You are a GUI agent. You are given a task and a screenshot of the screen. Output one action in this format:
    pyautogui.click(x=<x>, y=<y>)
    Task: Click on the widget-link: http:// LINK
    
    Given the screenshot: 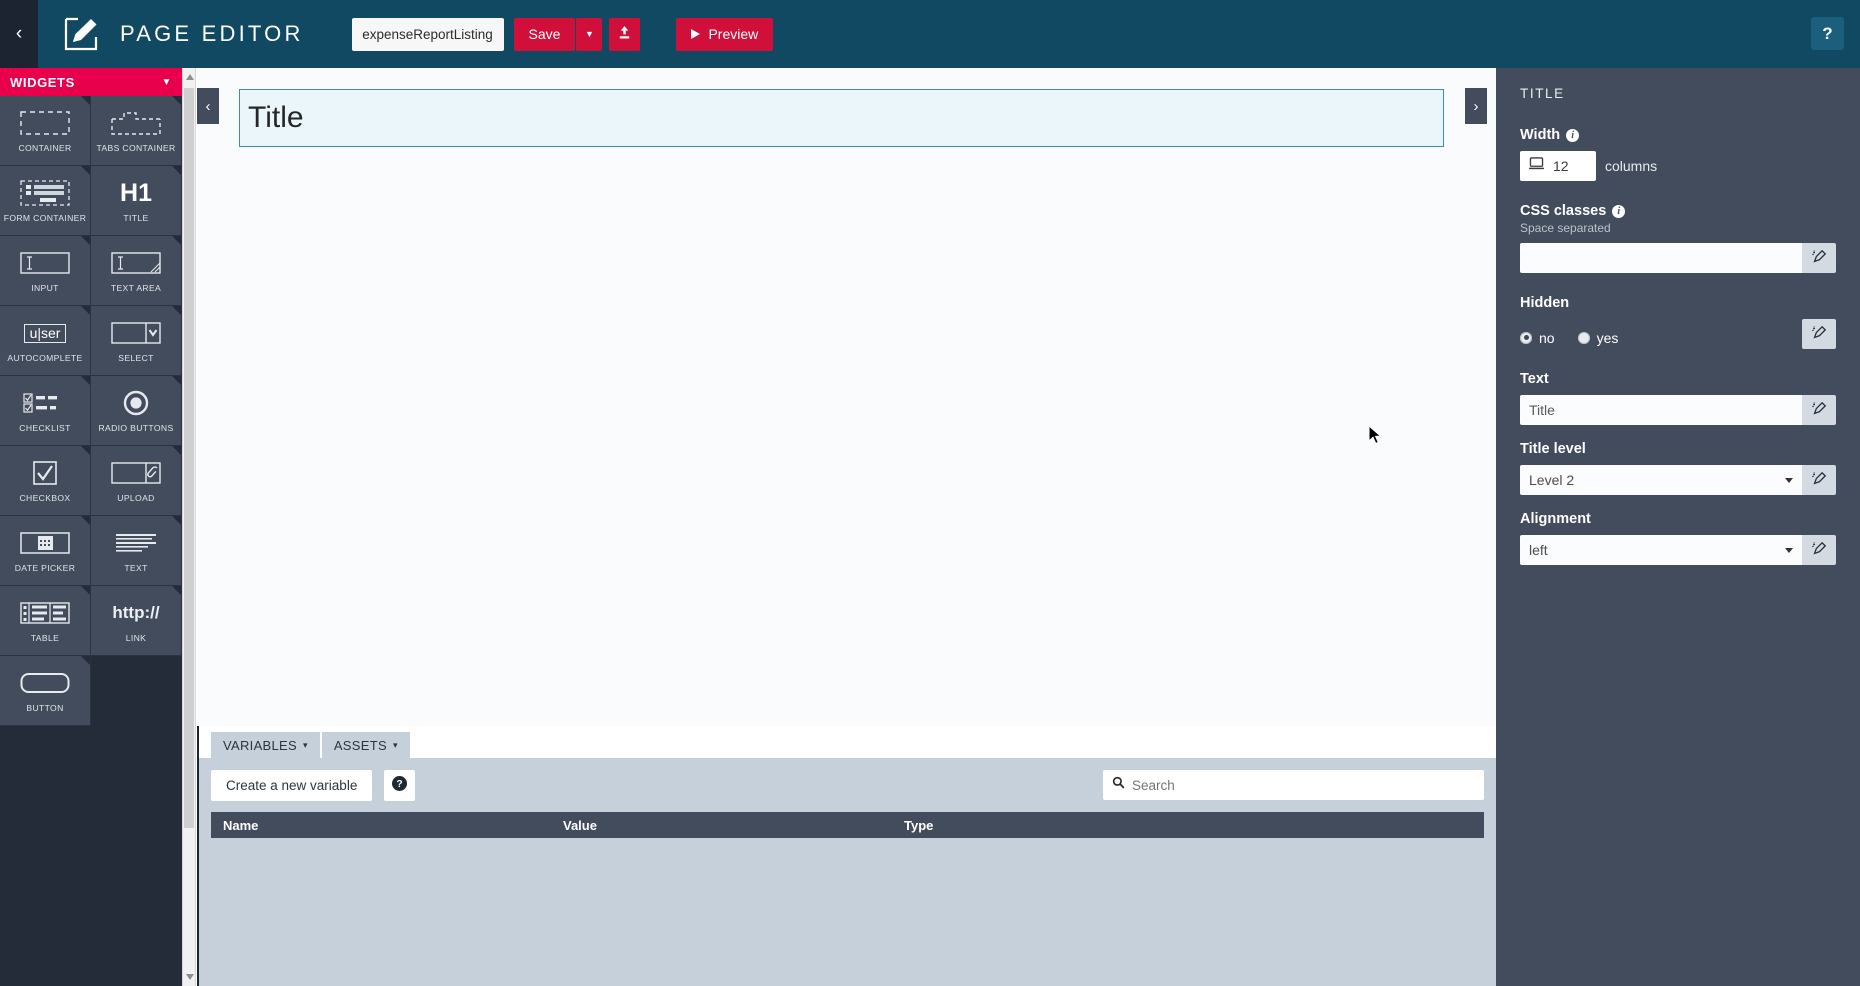 What is the action you would take?
    pyautogui.click(x=136, y=621)
    